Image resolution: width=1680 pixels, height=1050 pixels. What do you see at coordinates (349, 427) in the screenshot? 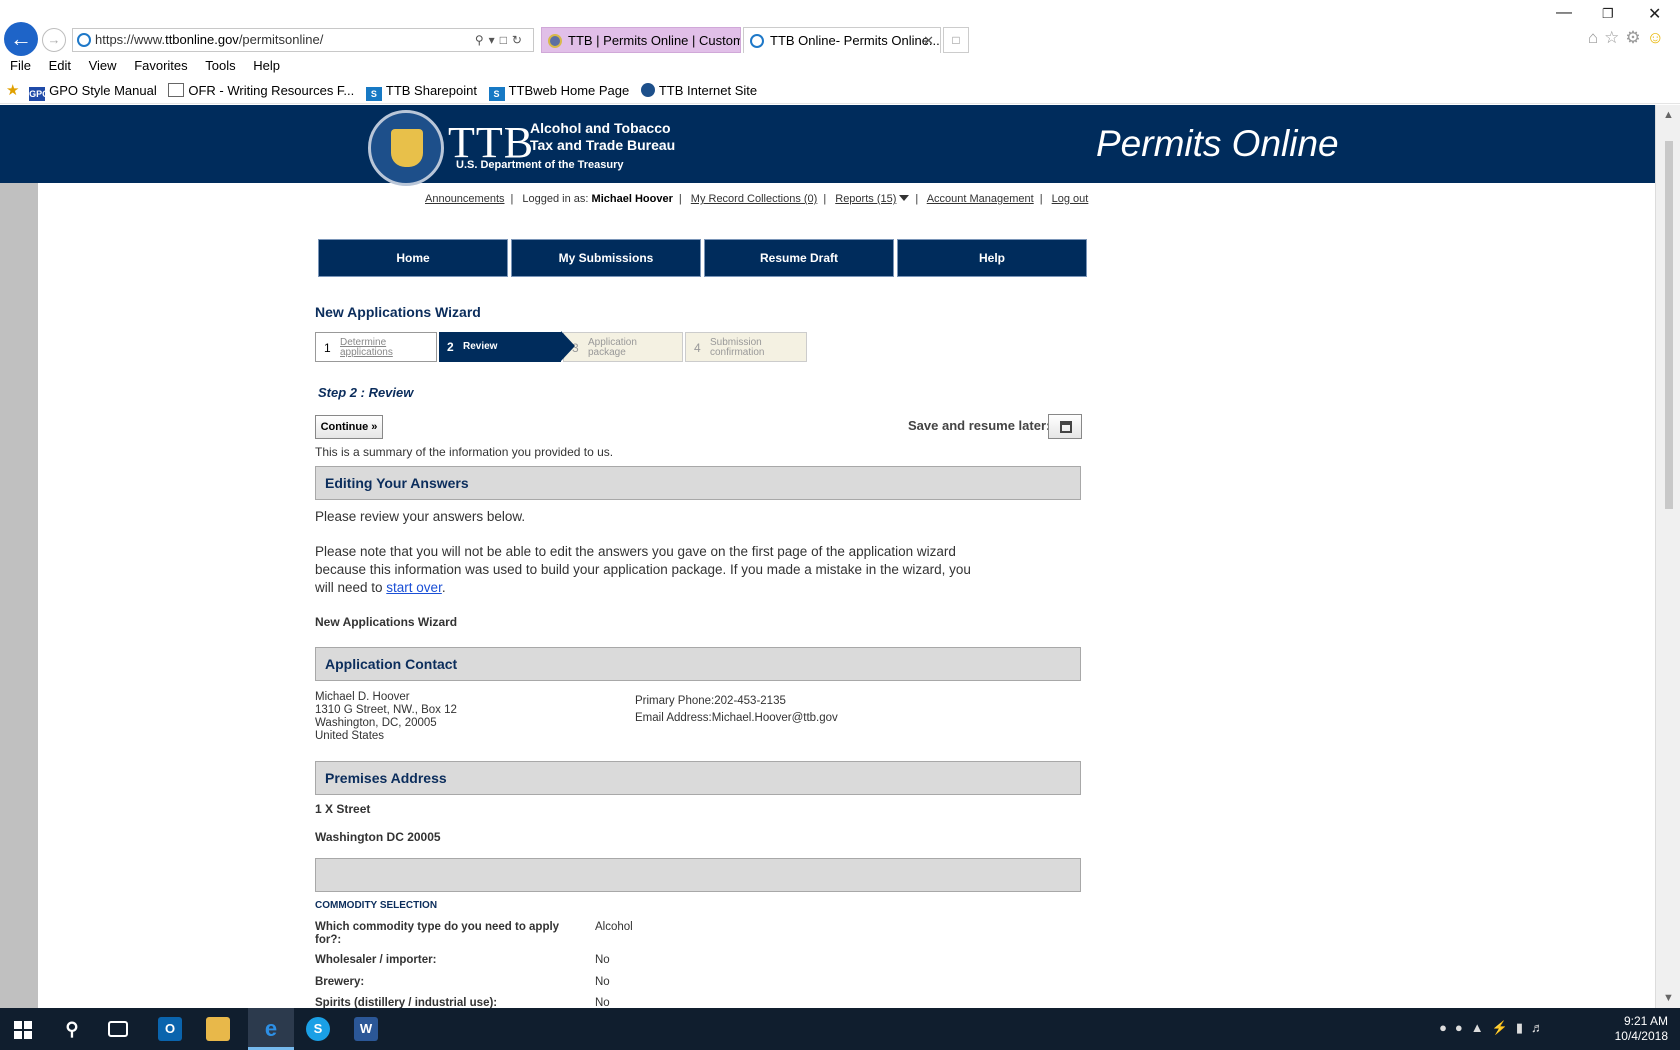
I see `continue-button: Continue »` at bounding box center [349, 427].